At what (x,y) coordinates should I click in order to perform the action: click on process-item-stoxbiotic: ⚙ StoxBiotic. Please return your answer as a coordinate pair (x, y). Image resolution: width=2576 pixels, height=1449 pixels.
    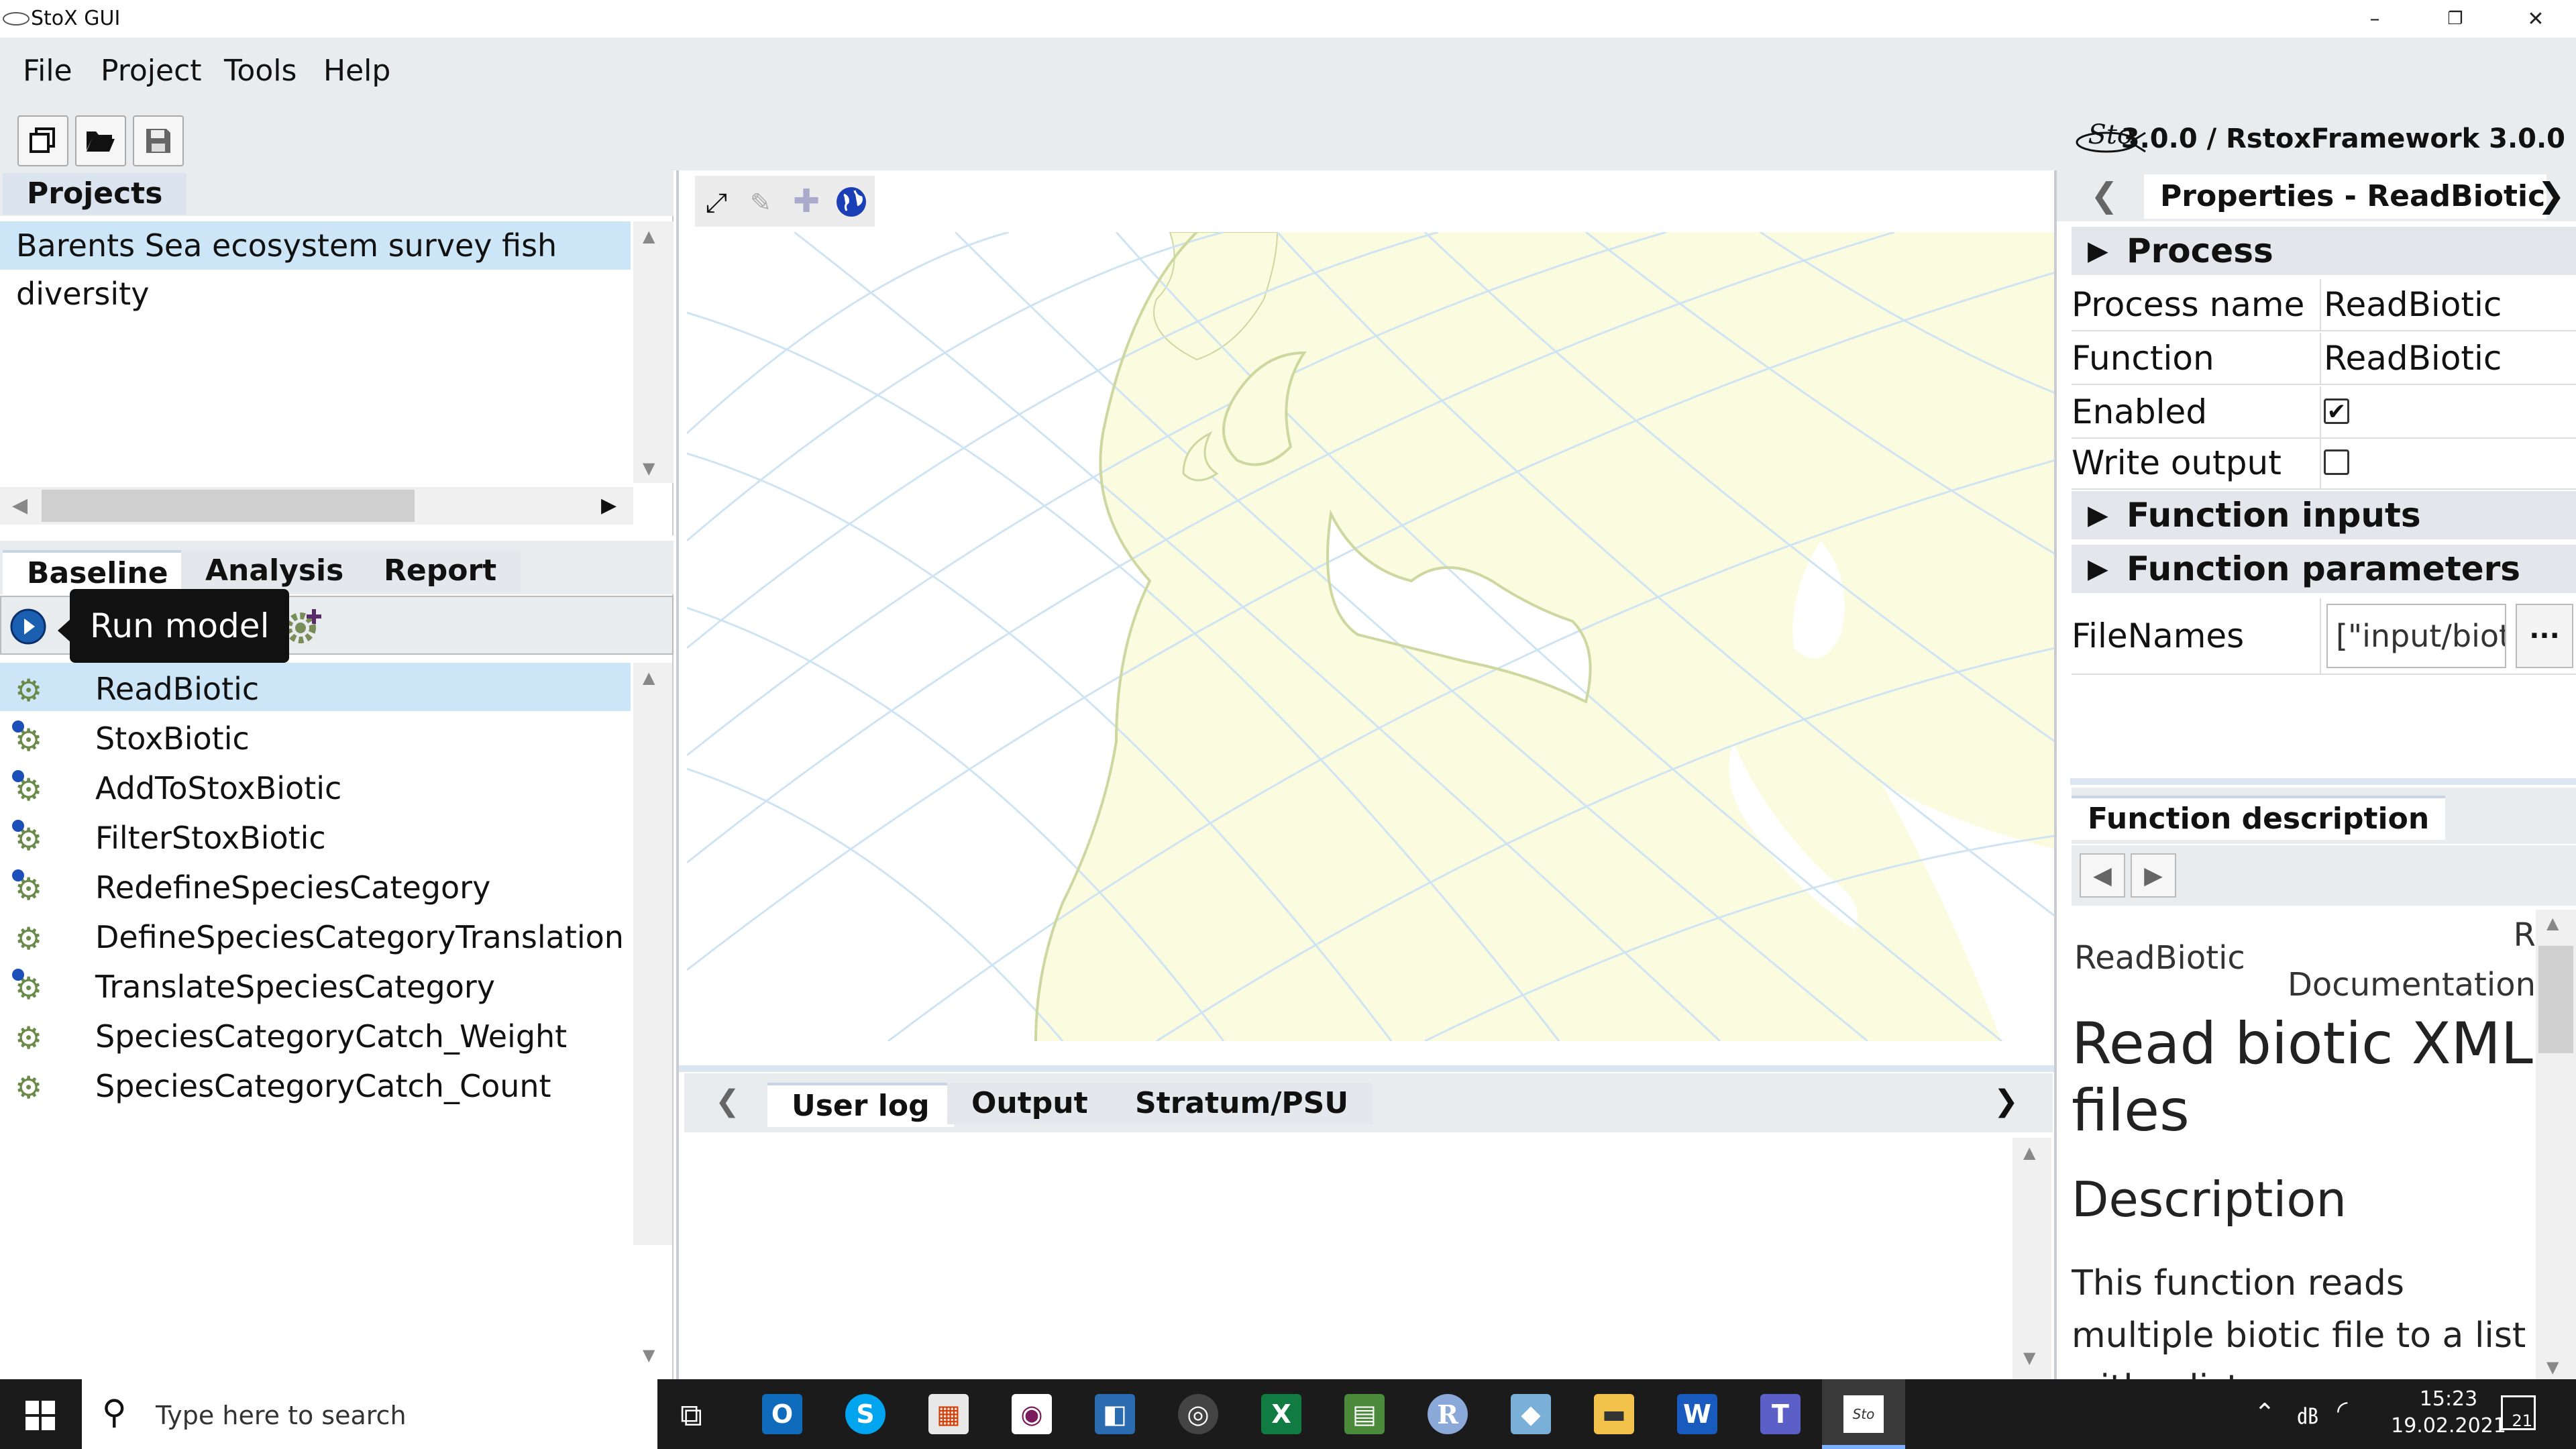
    Looking at the image, I should click on (315, 736).